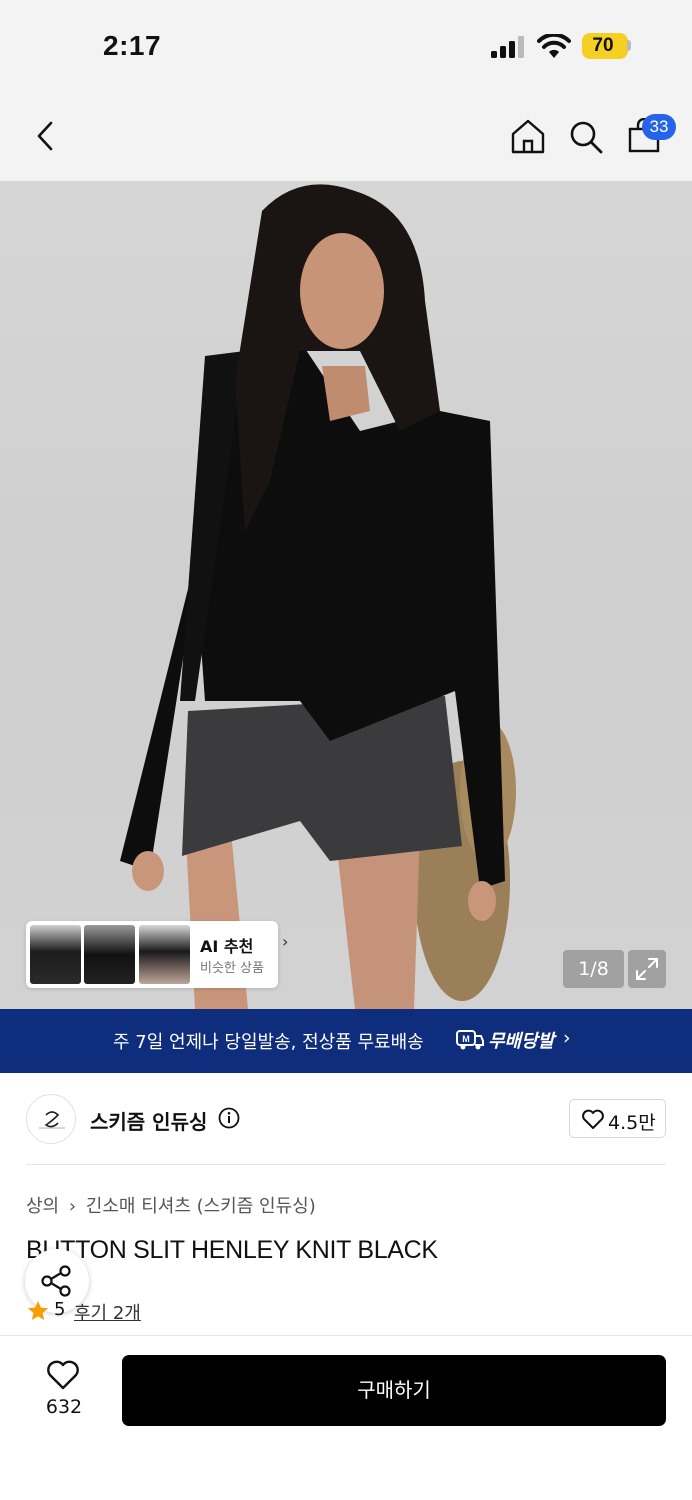 The width and height of the screenshot is (692, 1500). What do you see at coordinates (227, 946) in the screenshot?
I see `ai-recommend-title: AI 추천` at bounding box center [227, 946].